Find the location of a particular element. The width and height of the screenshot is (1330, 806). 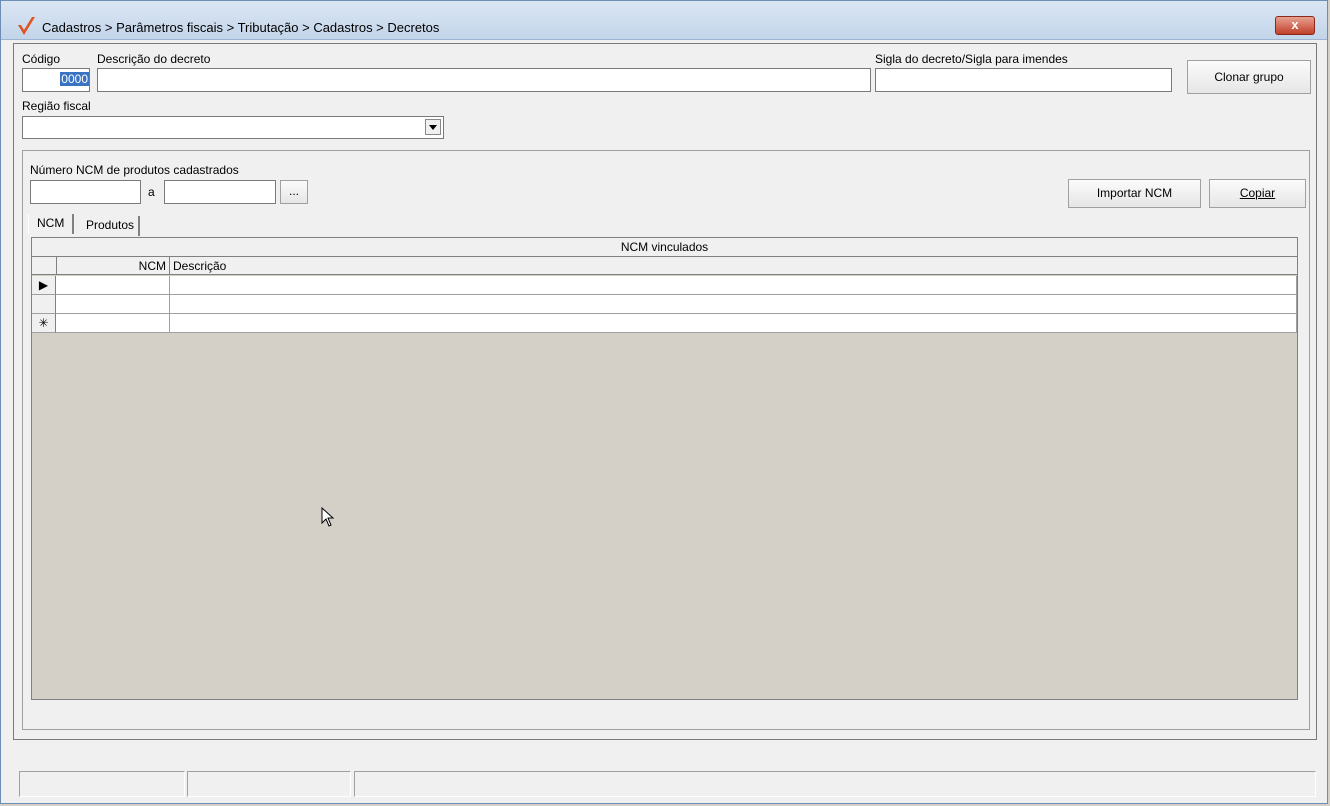

sigla-label: Sigla do decreto/Sigla para imendes is located at coordinates (971, 59).